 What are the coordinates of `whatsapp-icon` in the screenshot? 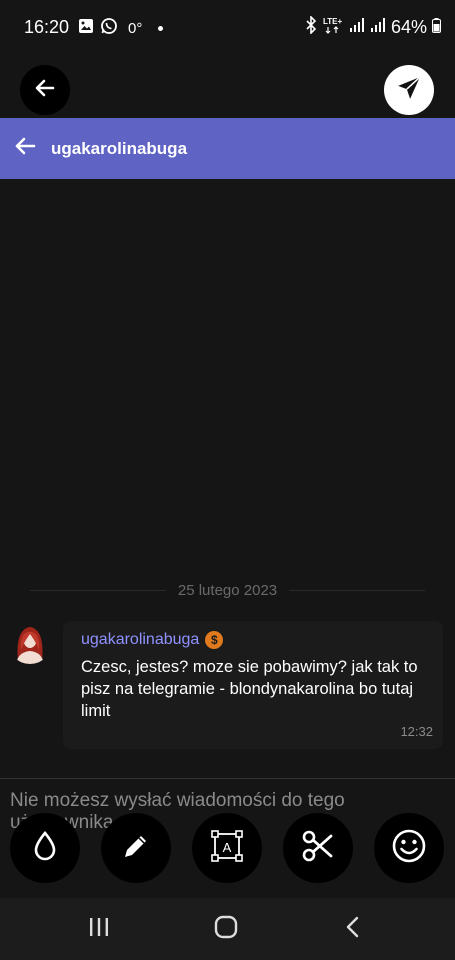 It's located at (109, 28).